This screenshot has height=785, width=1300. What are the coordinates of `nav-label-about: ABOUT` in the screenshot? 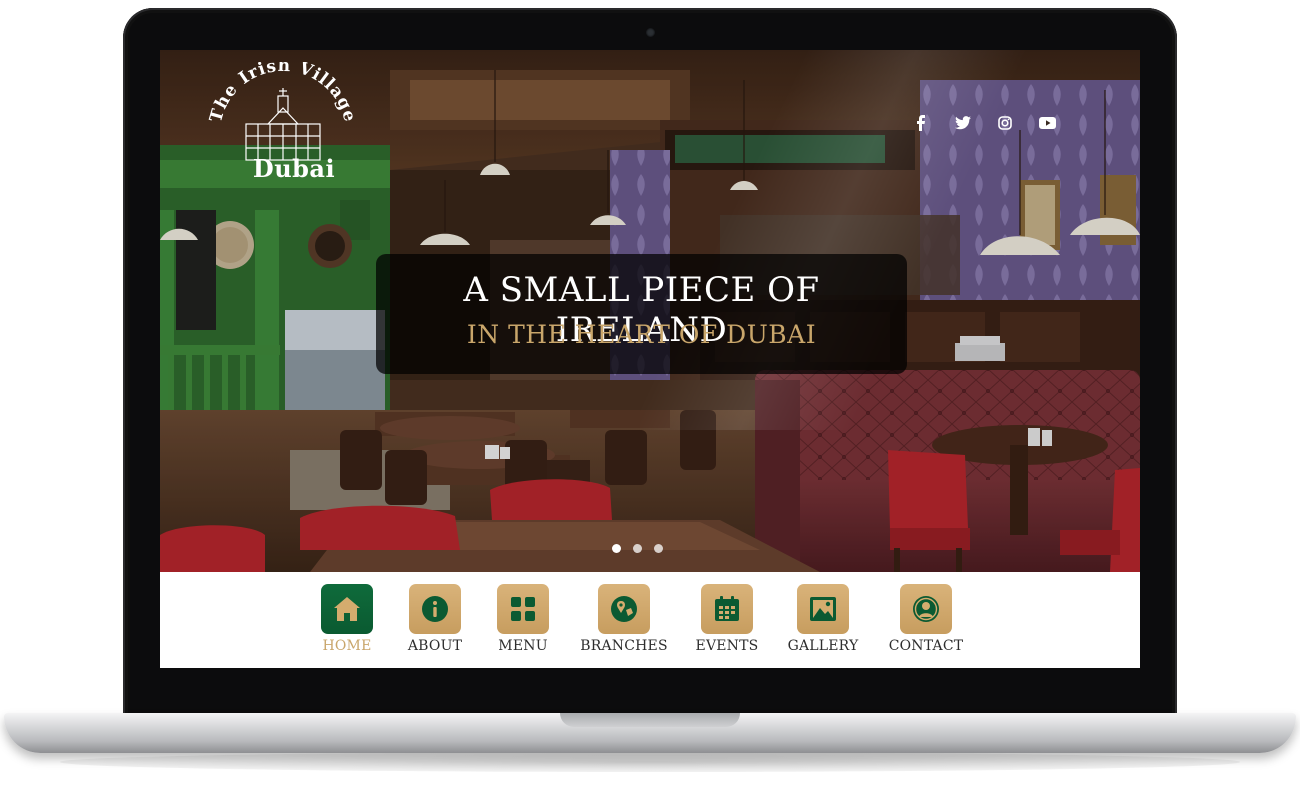 It's located at (435, 646).